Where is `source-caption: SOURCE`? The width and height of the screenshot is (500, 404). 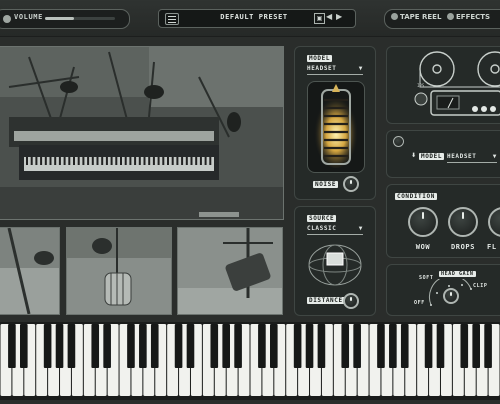
source-caption: SOURCE is located at coordinates (322, 218).